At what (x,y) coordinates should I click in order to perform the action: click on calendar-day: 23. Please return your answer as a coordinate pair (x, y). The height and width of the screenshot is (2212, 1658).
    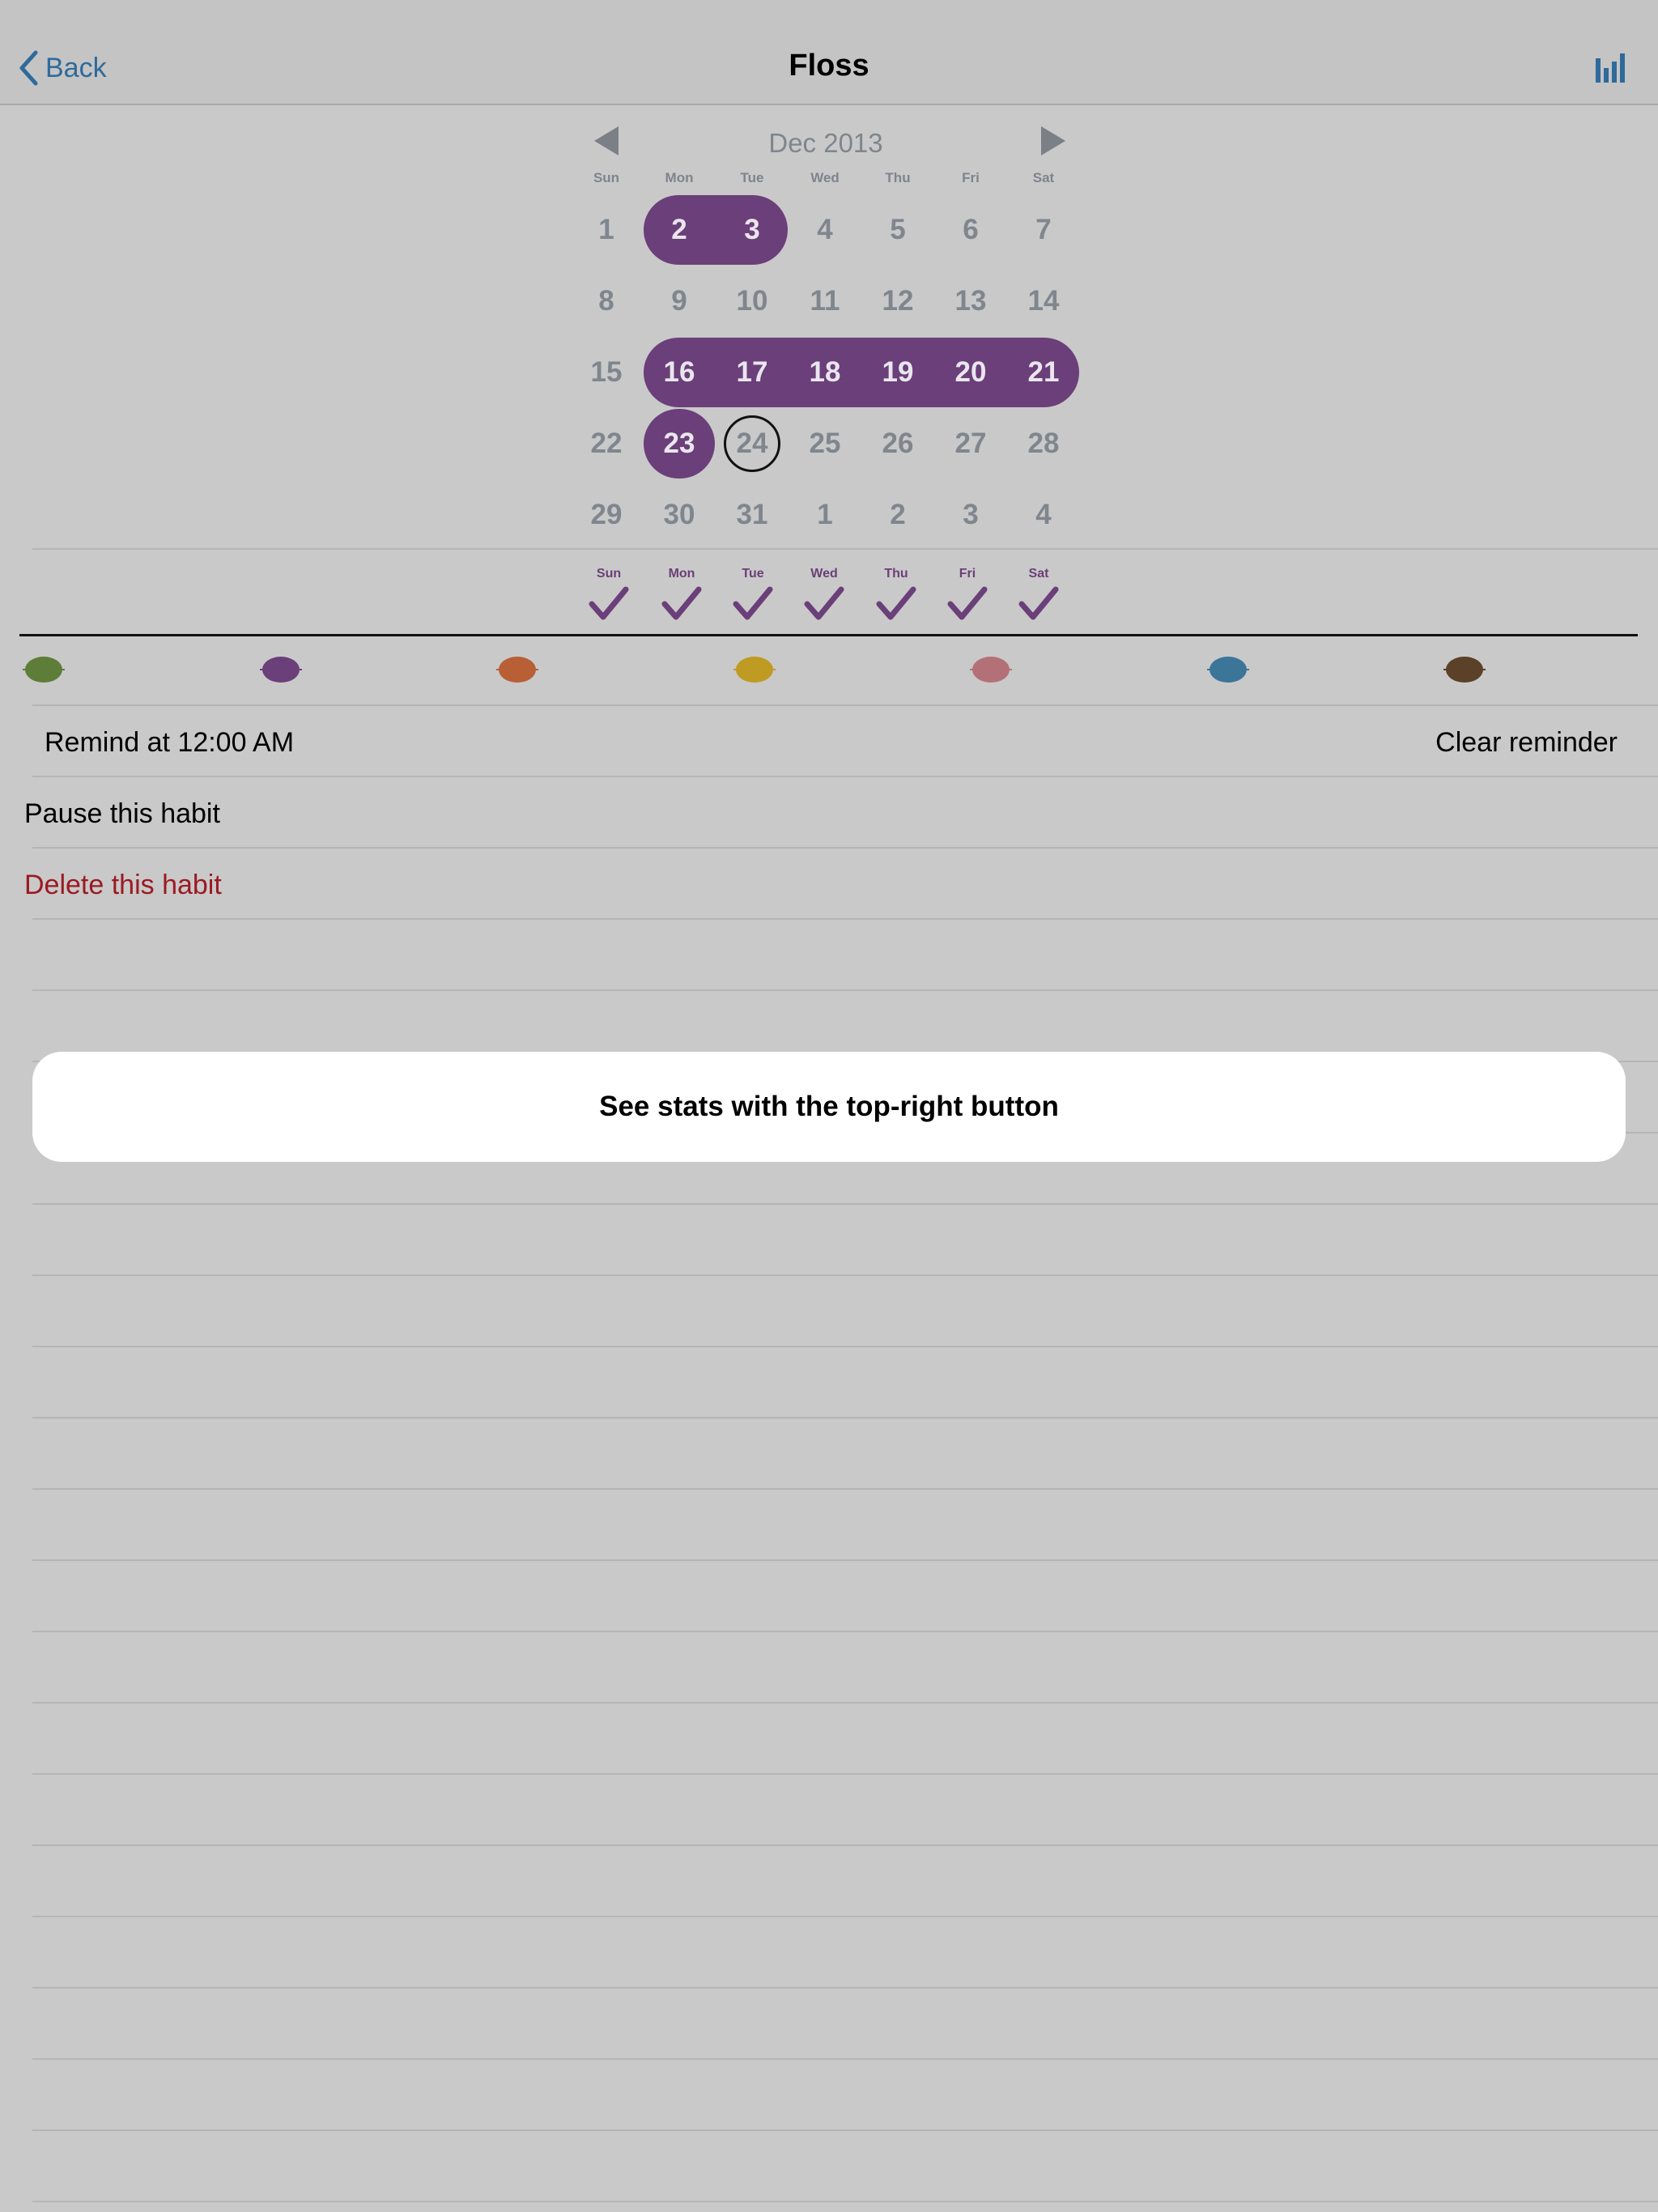
    Looking at the image, I should click on (679, 444).